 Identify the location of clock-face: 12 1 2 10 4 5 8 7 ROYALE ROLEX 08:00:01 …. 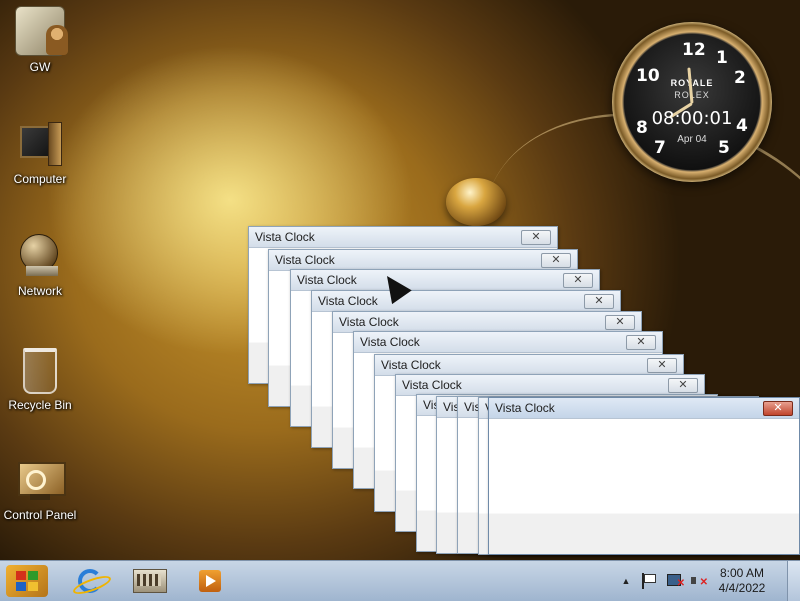
(692, 102).